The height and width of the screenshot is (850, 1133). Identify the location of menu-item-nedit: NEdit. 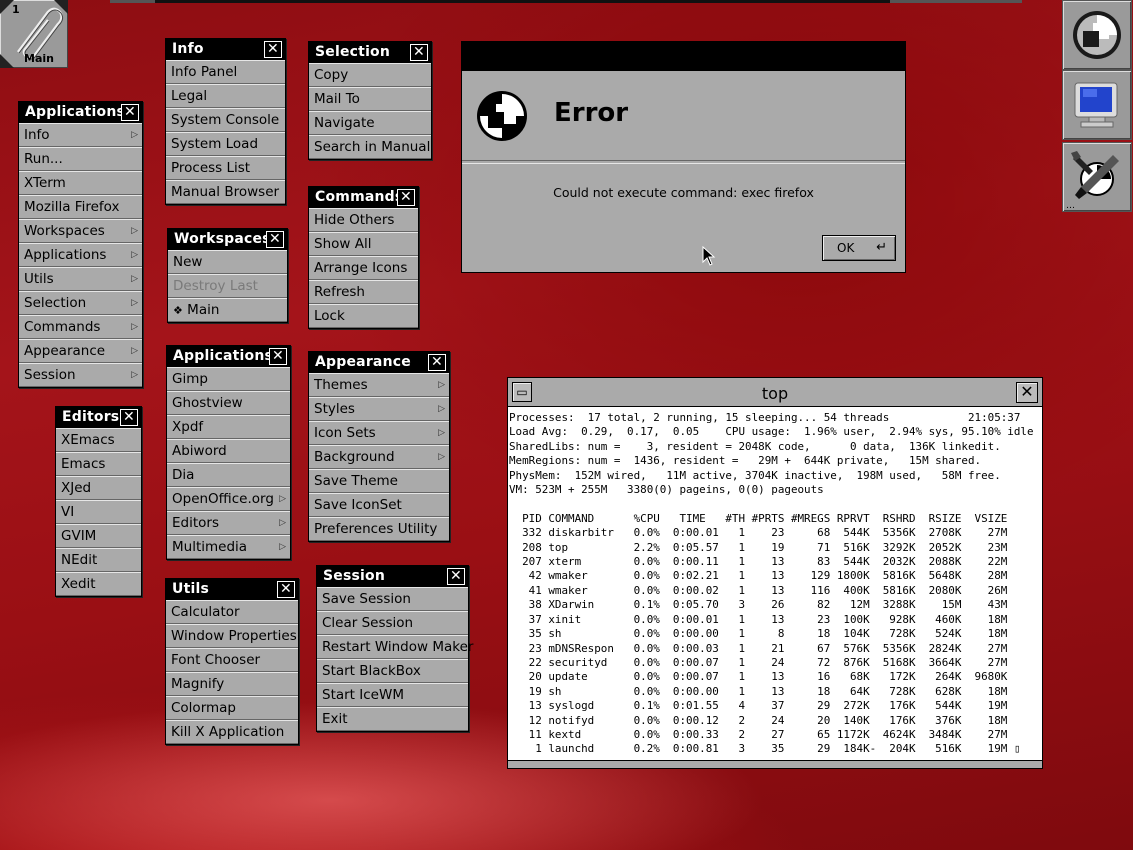
(98, 560).